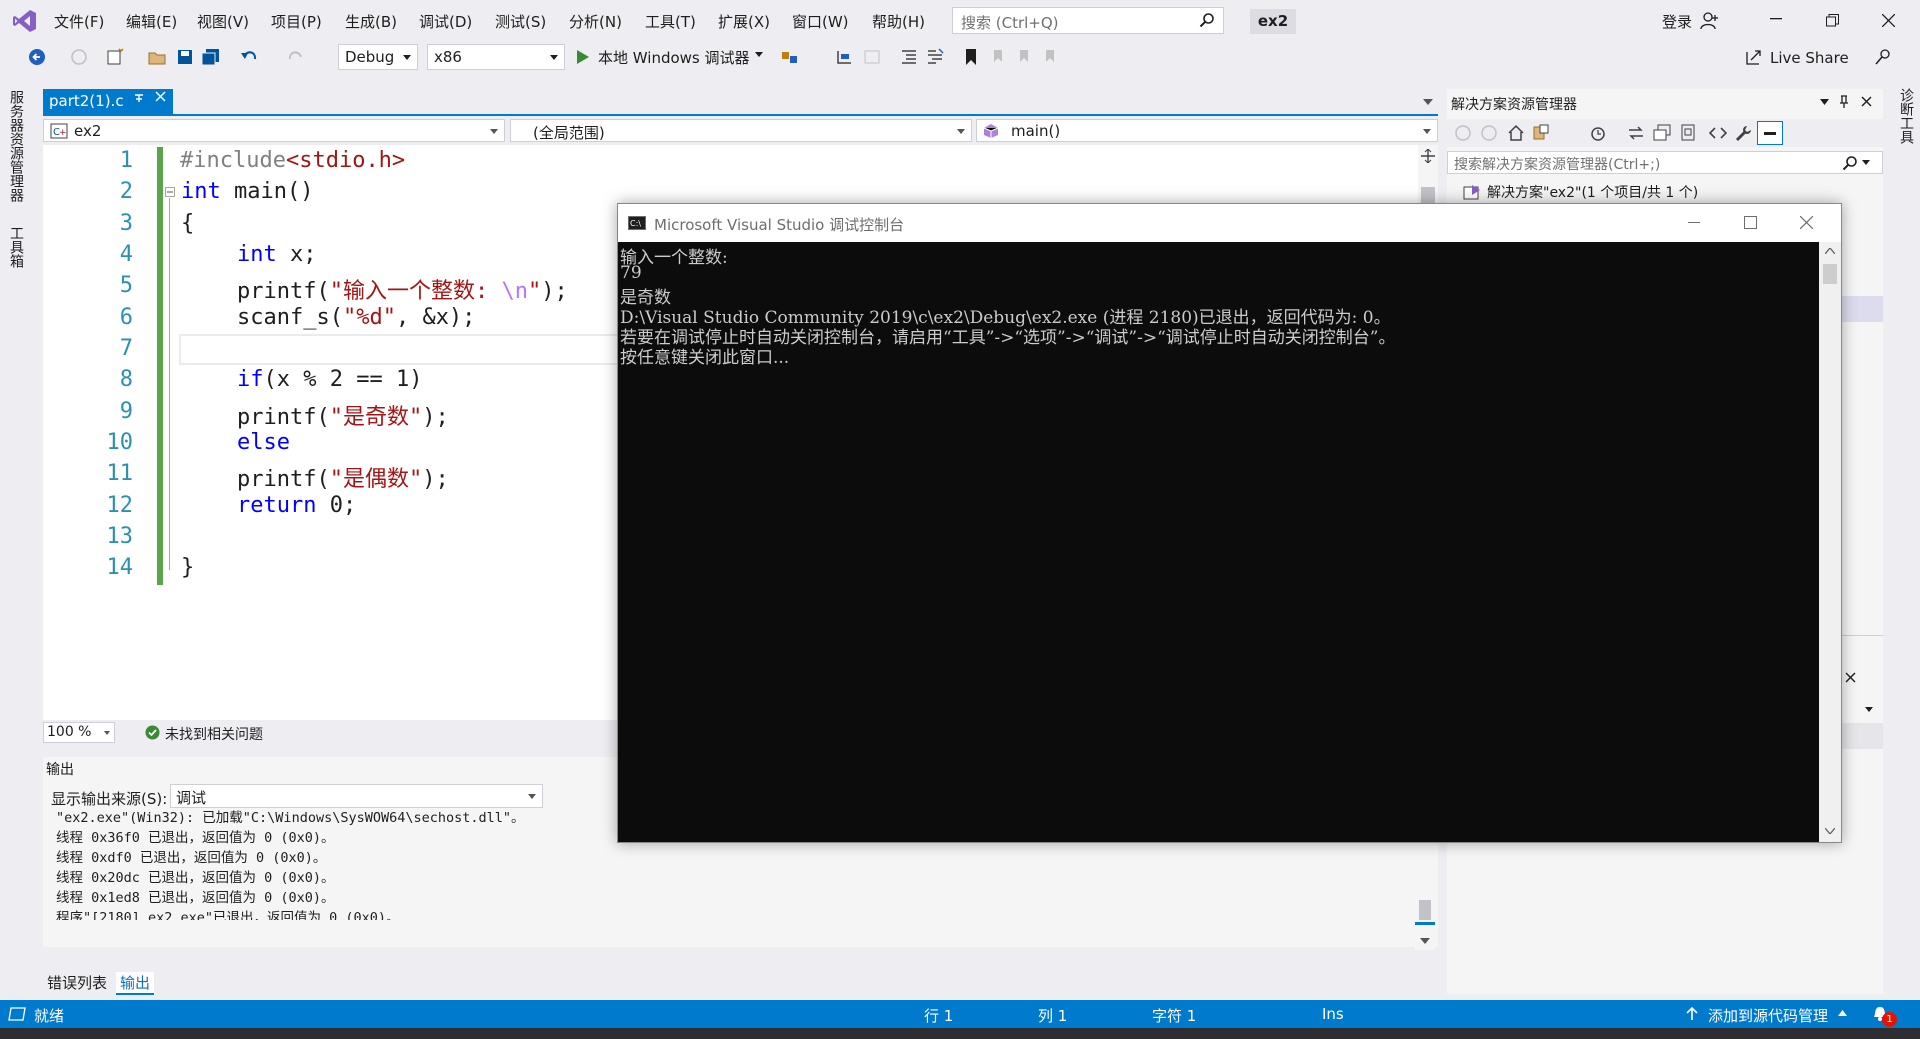 This screenshot has height=1039, width=1920. What do you see at coordinates (1832, 20) in the screenshot?
I see `restore-icon` at bounding box center [1832, 20].